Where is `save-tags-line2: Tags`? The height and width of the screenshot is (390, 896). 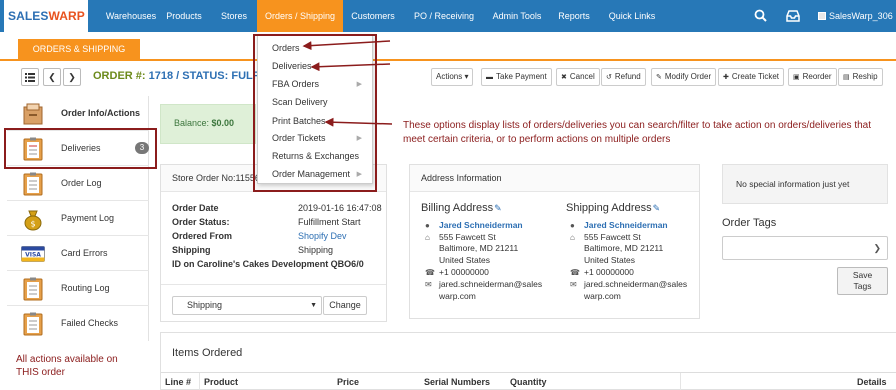 save-tags-line2: Tags is located at coordinates (862, 286).